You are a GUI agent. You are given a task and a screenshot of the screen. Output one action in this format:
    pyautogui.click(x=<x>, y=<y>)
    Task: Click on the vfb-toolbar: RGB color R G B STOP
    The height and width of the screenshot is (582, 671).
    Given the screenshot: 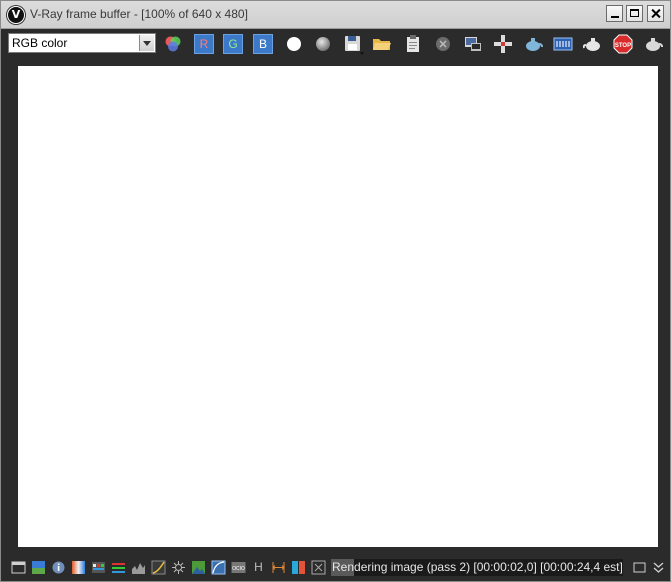 What is the action you would take?
    pyautogui.click(x=335, y=44)
    